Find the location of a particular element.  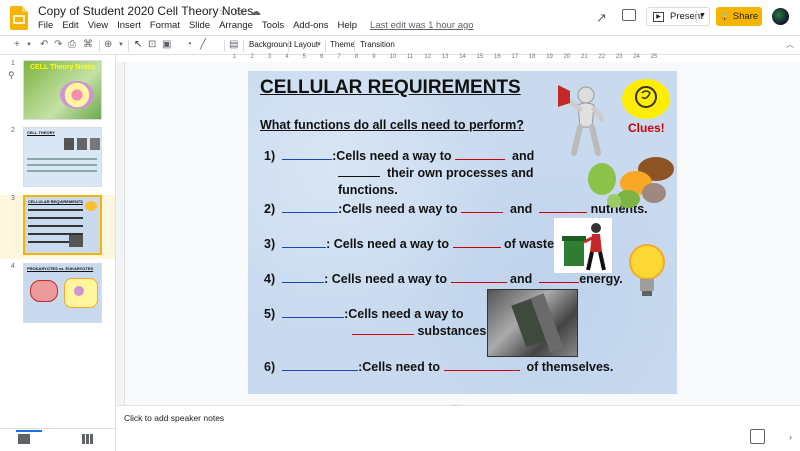

fruits-and-nuts-image is located at coordinates (630, 180).